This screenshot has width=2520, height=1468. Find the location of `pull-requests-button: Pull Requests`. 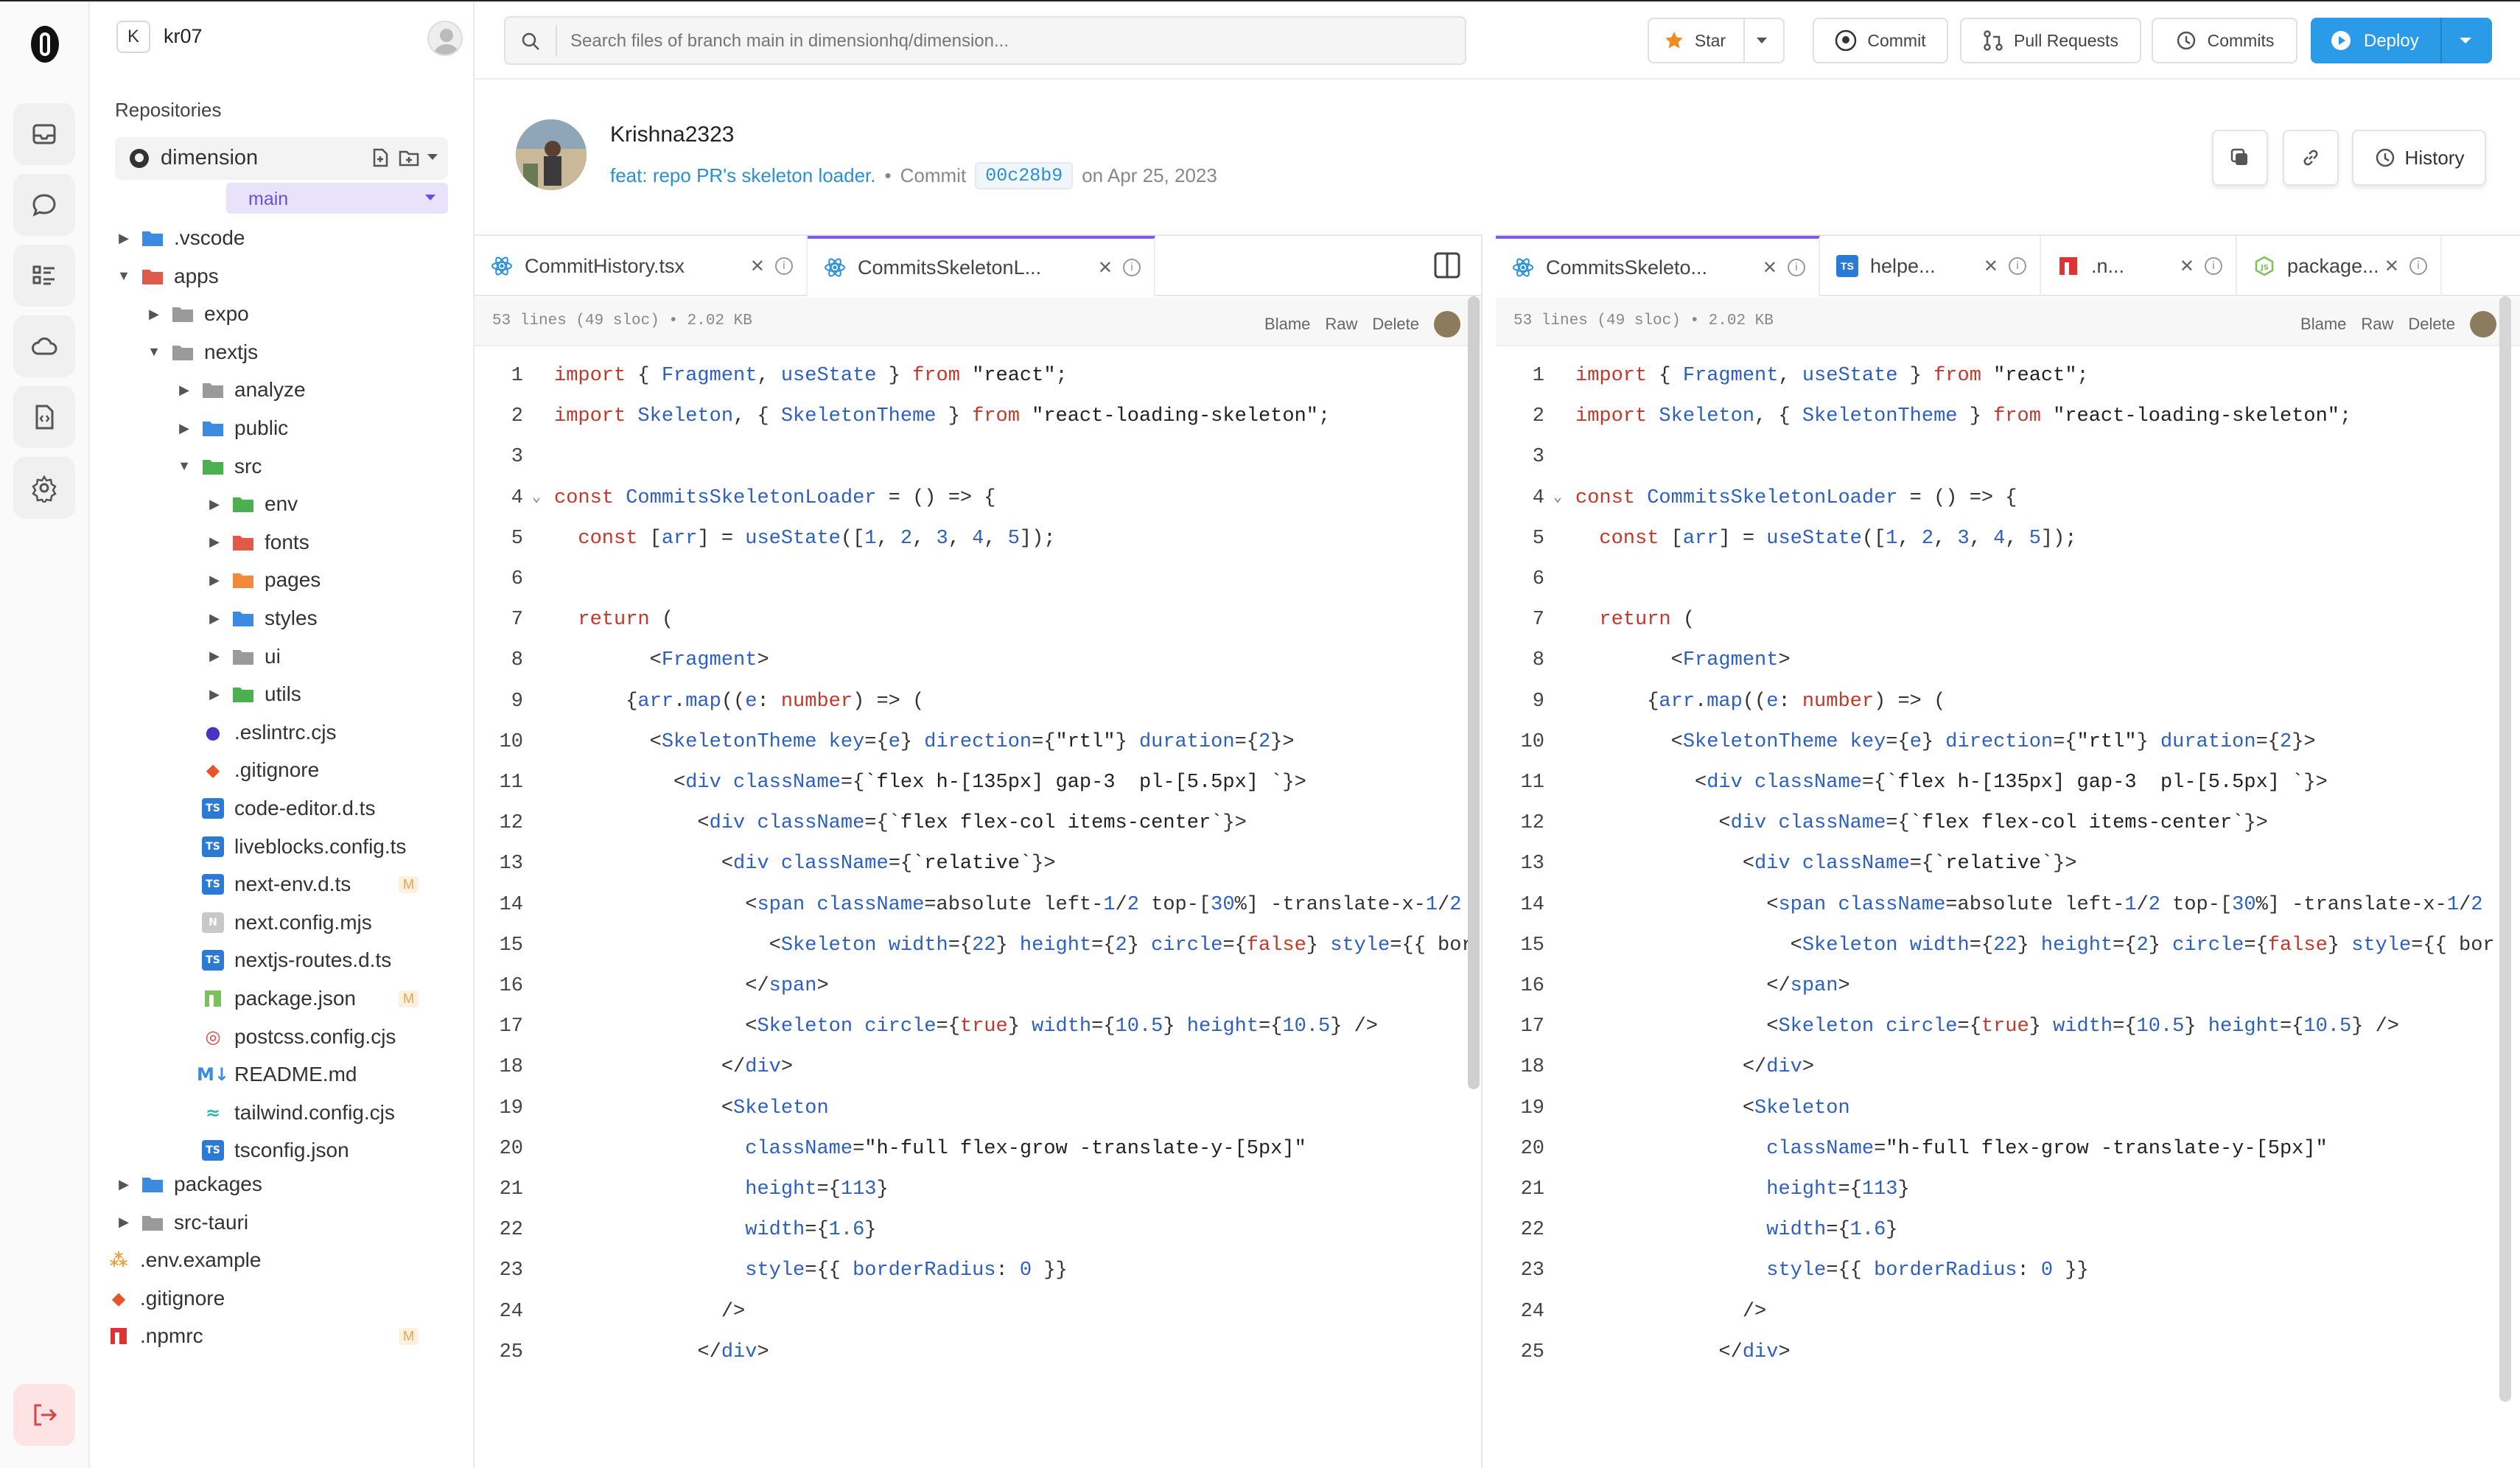

pull-requests-button: Pull Requests is located at coordinates (2050, 40).